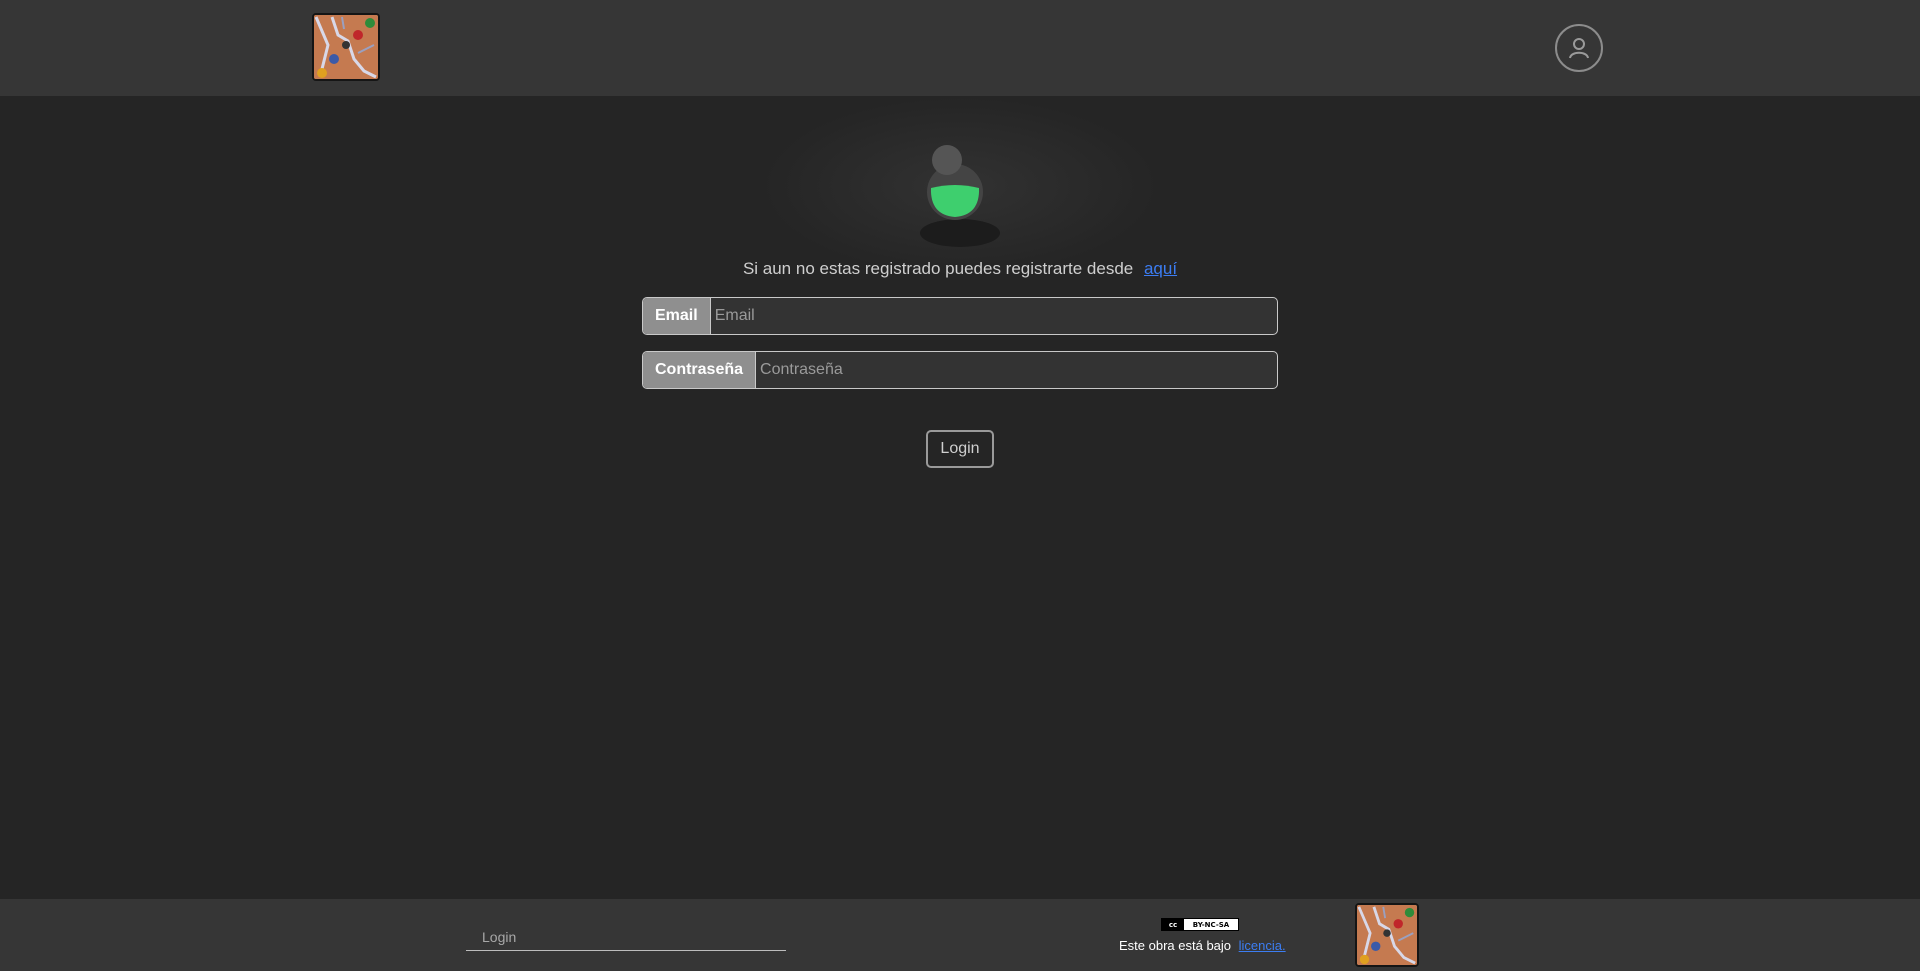  What do you see at coordinates (1016, 370) in the screenshot?
I see `password-input` at bounding box center [1016, 370].